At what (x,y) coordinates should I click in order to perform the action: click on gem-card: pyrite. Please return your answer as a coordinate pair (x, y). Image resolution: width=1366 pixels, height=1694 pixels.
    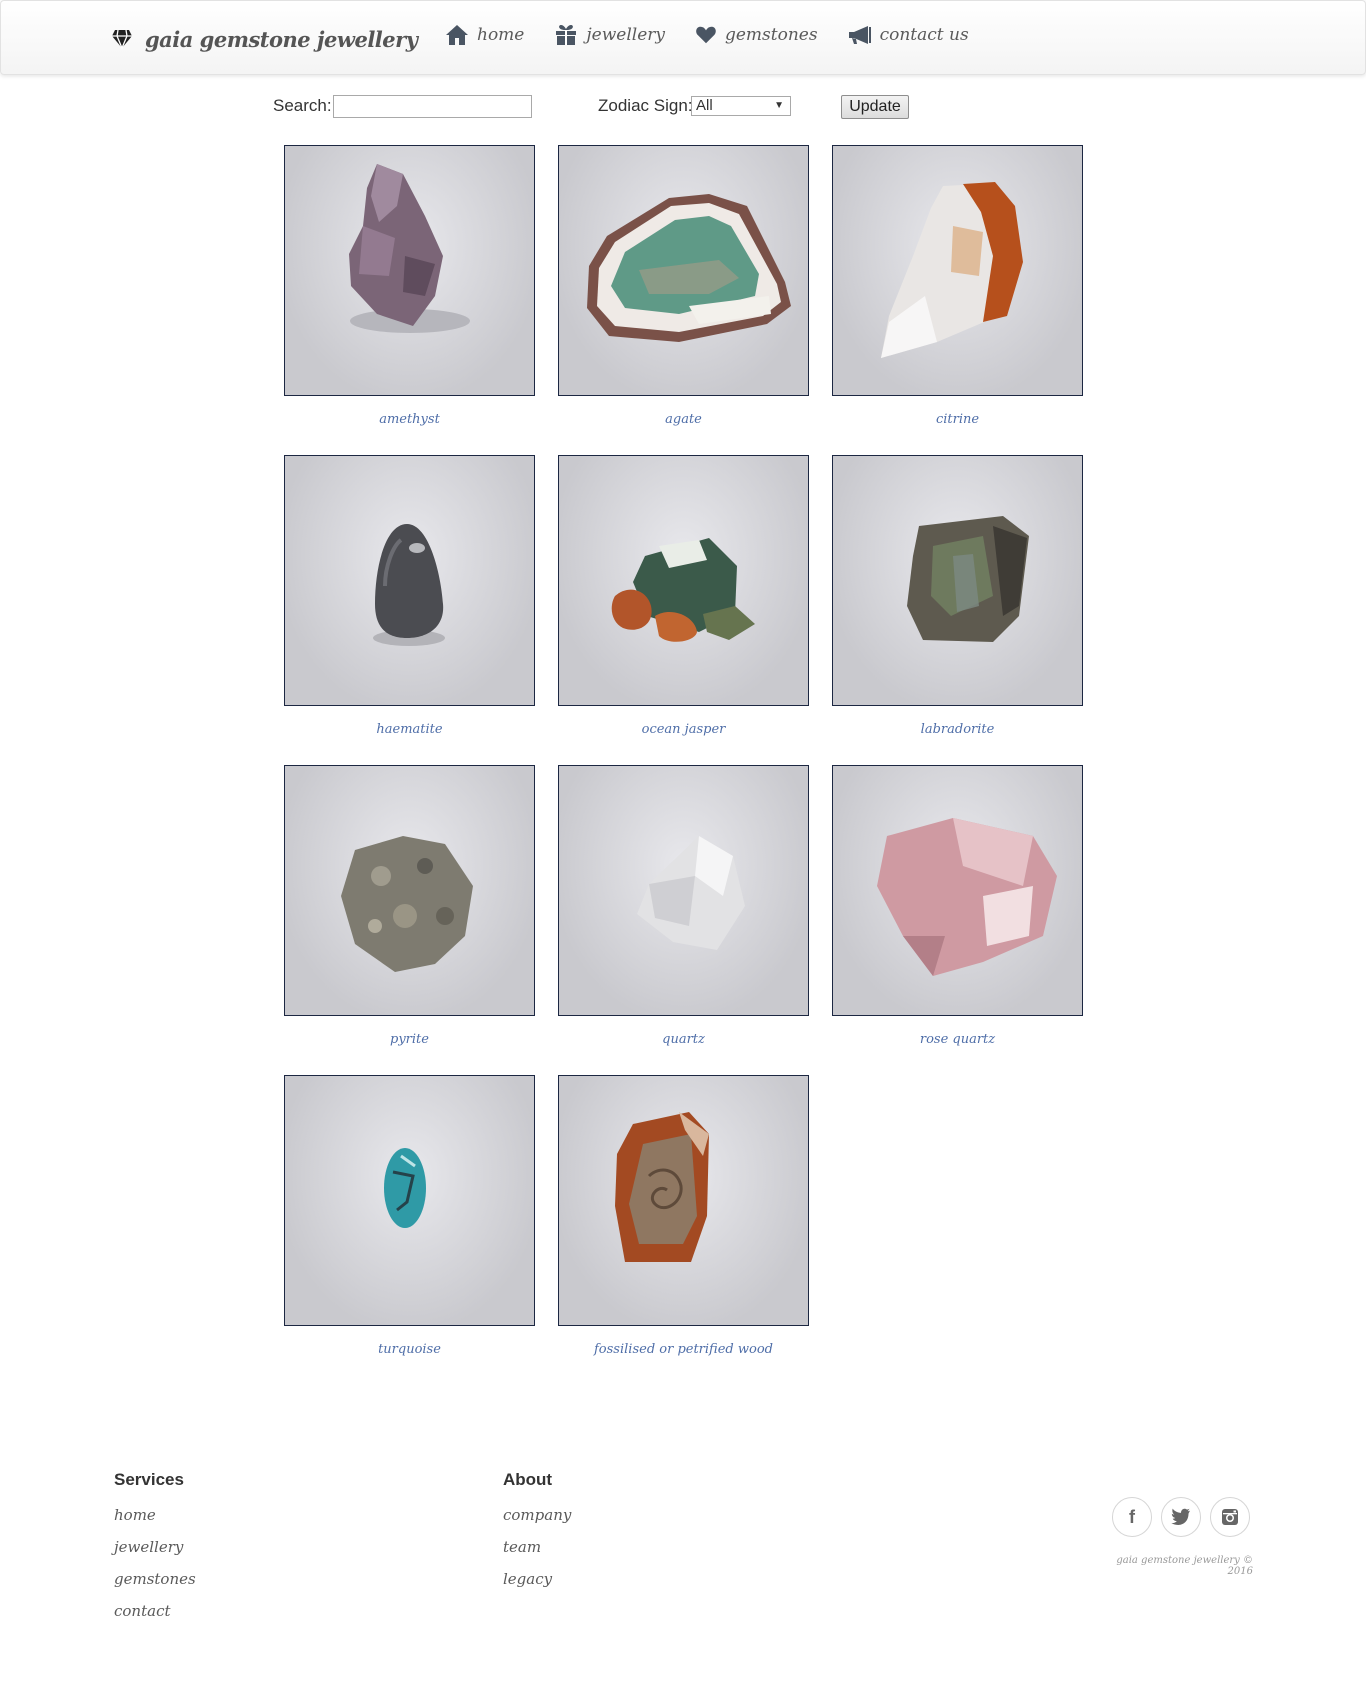
    Looking at the image, I should click on (409, 906).